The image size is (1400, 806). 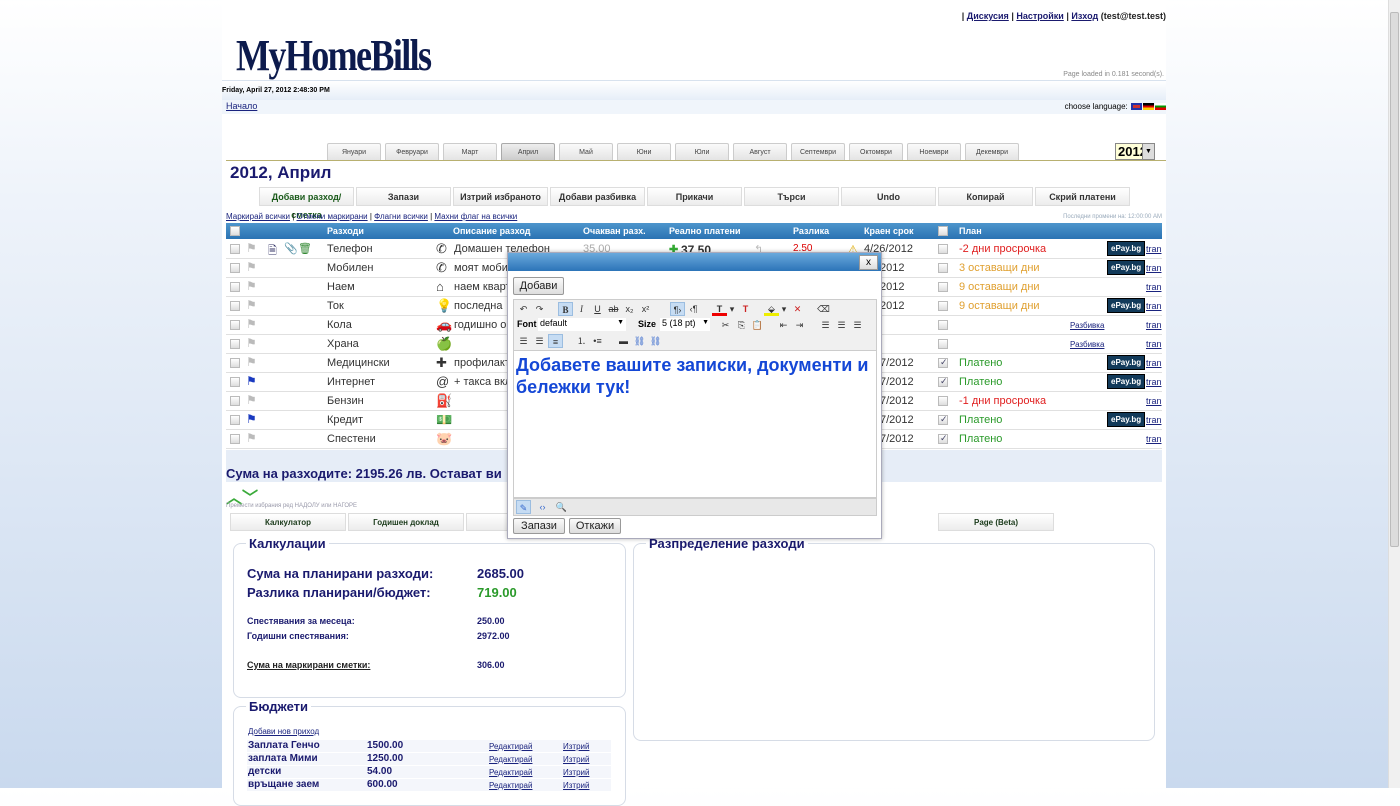 What do you see at coordinates (655, 341) in the screenshot?
I see `unlink-icon: ⛓` at bounding box center [655, 341].